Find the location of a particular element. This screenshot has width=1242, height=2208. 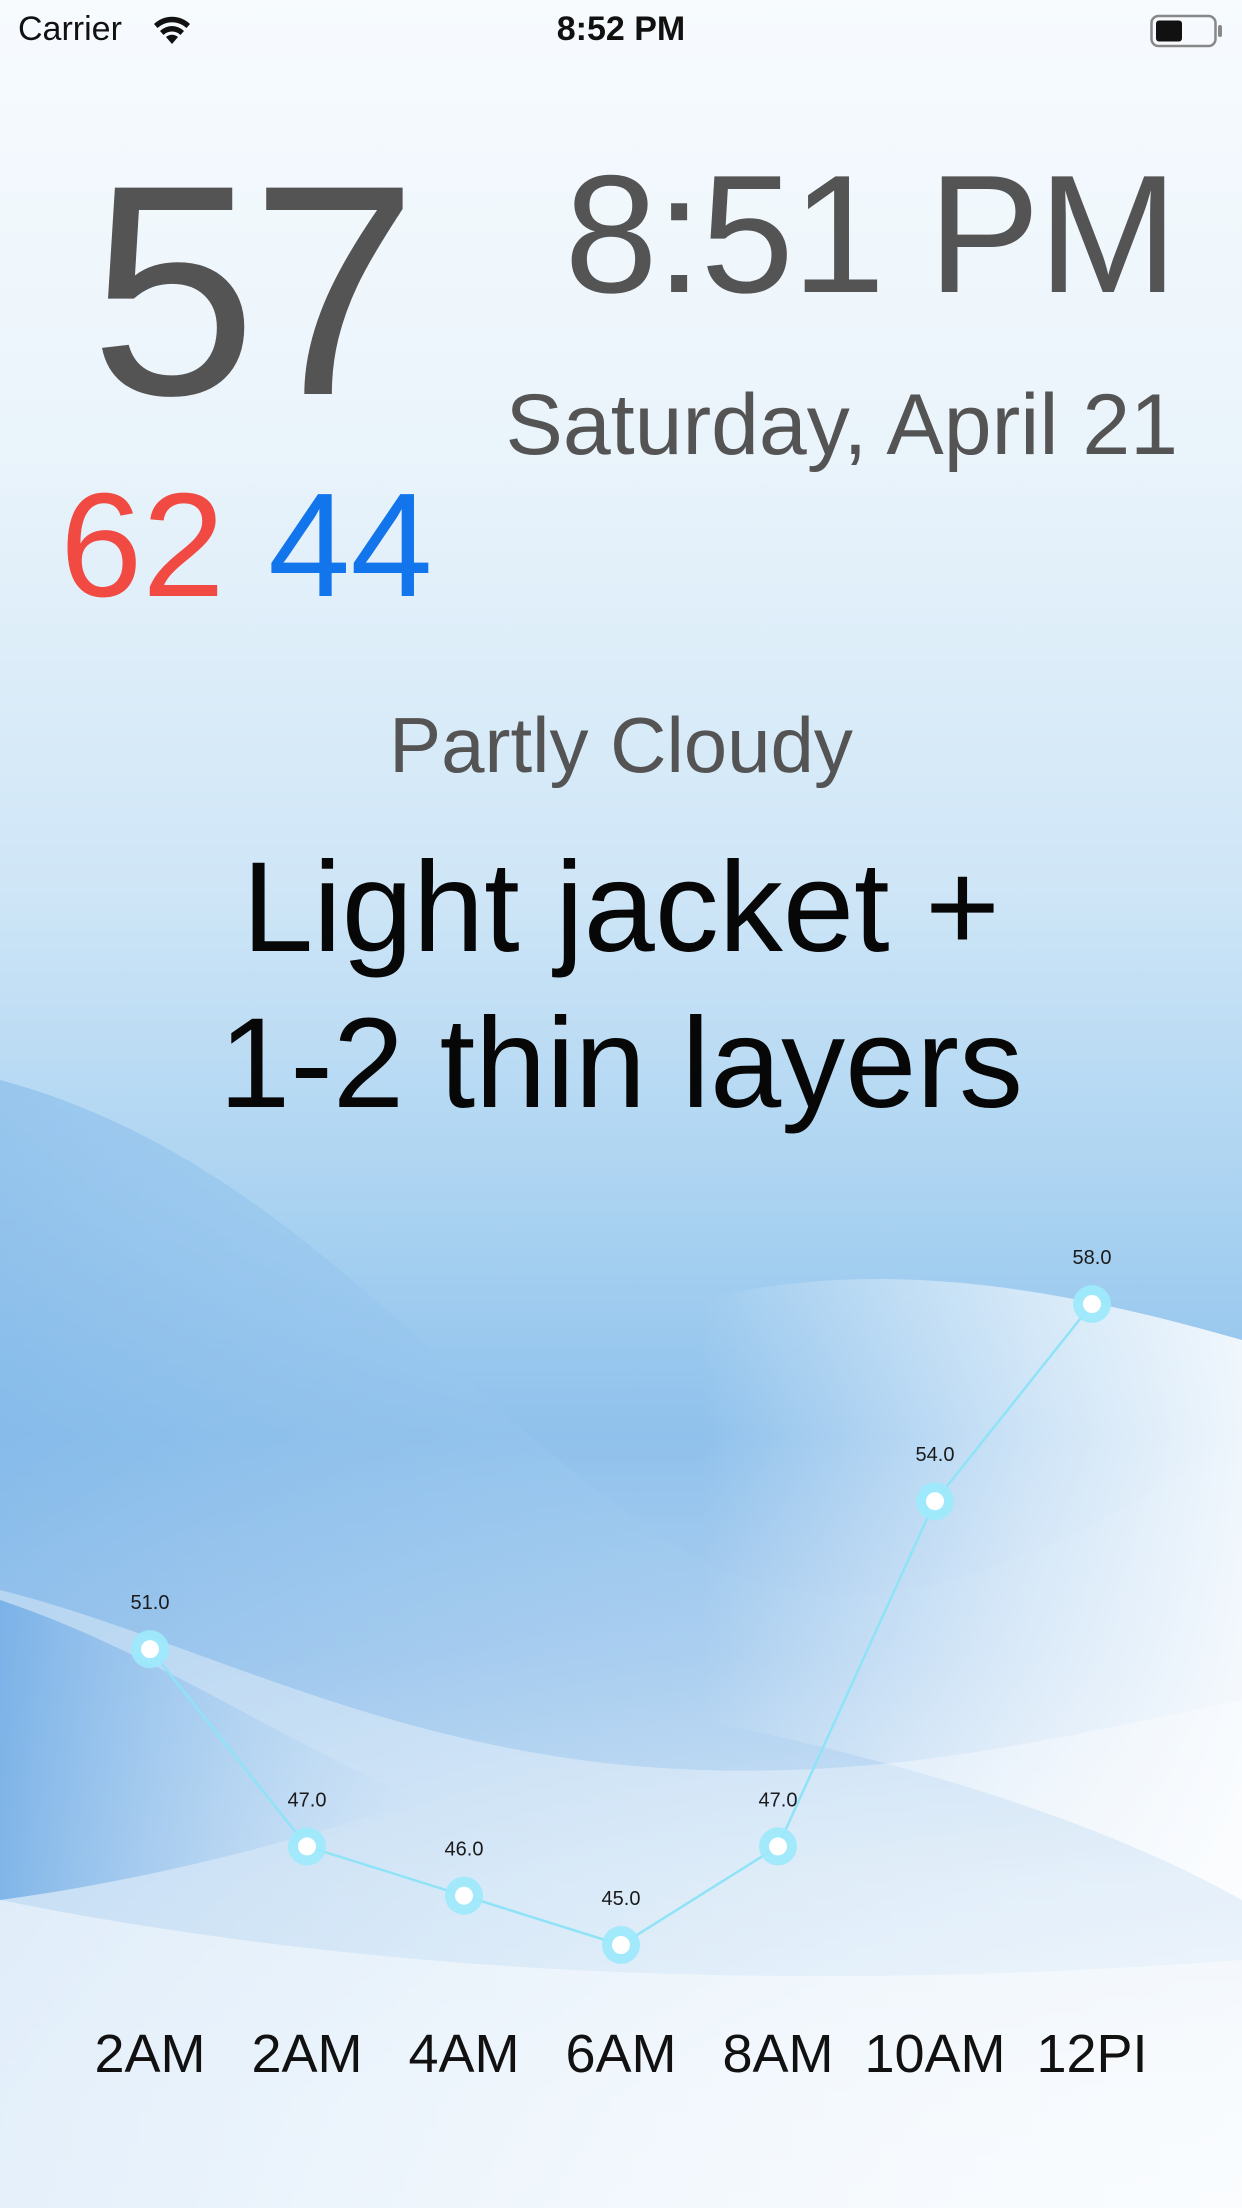

status-bar: Carrier 8:52 PM is located at coordinates (621, 30).